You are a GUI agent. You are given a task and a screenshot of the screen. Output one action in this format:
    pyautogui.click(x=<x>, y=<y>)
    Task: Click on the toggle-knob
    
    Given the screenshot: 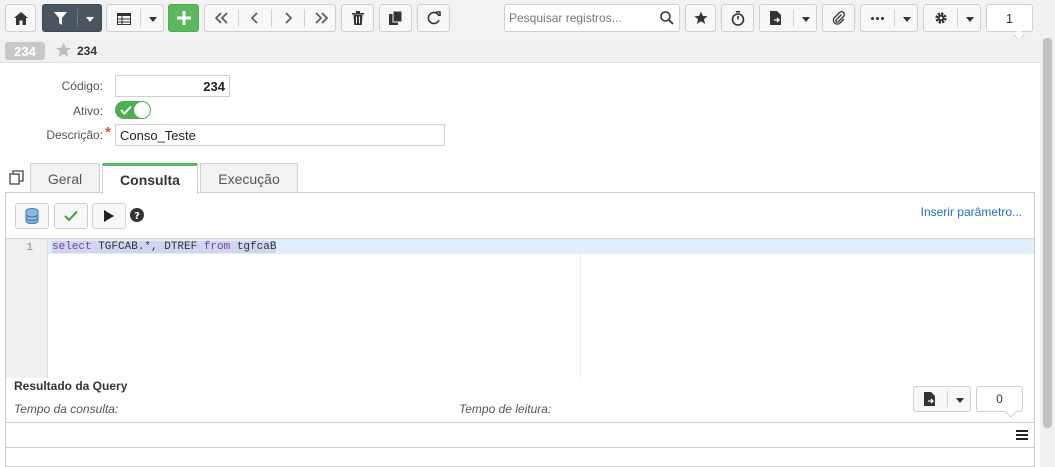 What is the action you would take?
    pyautogui.click(x=142, y=110)
    